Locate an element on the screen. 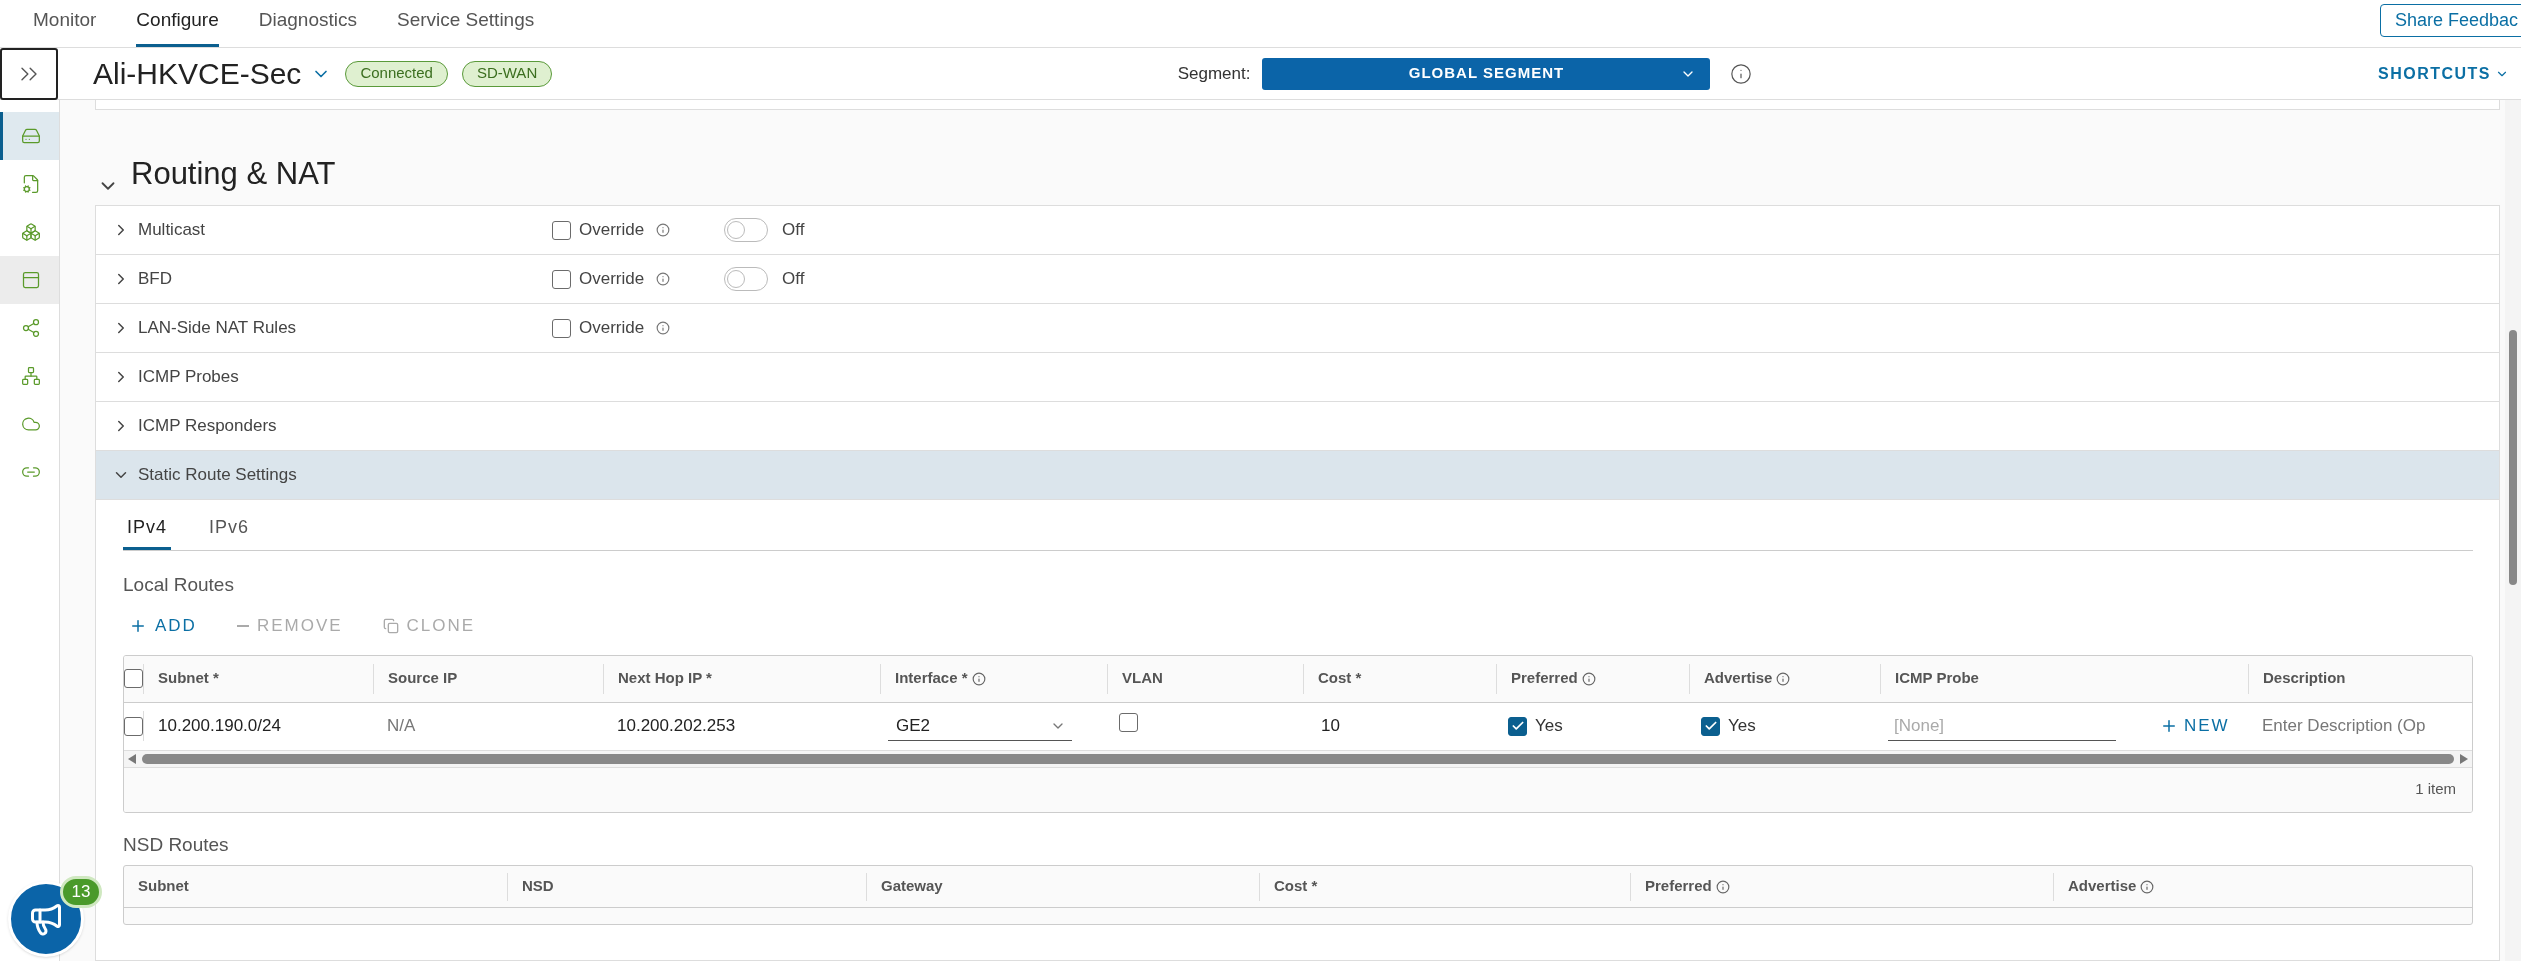 This screenshot has height=961, width=2521. status-badge: Connected is located at coordinates (396, 73).